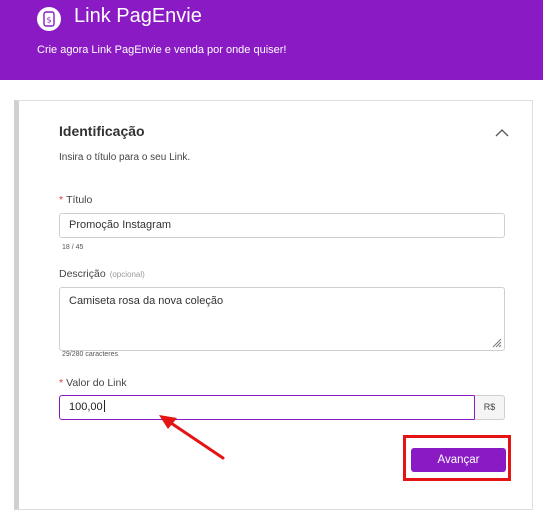  I want to click on app-title: Link PagEnvie, so click(138, 16).